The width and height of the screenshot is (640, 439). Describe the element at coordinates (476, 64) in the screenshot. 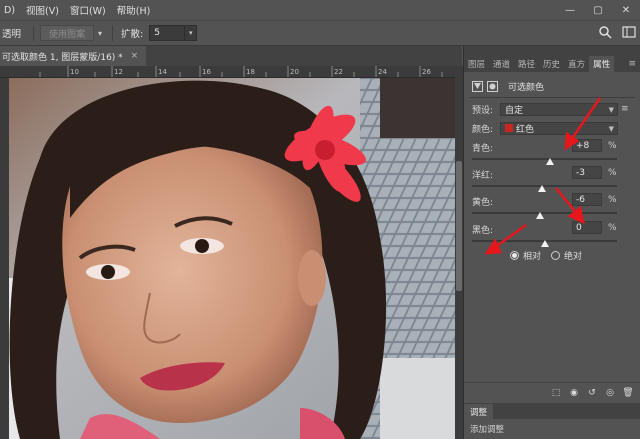

I see `tab-layers: 图层` at that location.